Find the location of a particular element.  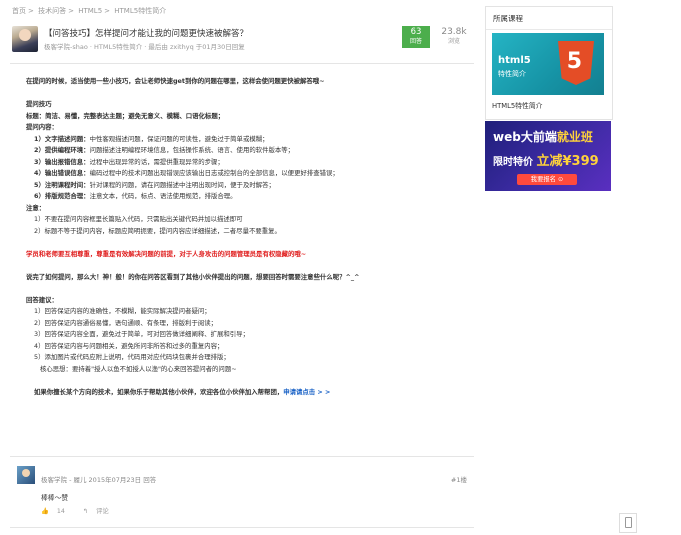

answer-count-badge: 63 回答 is located at coordinates (416, 37).